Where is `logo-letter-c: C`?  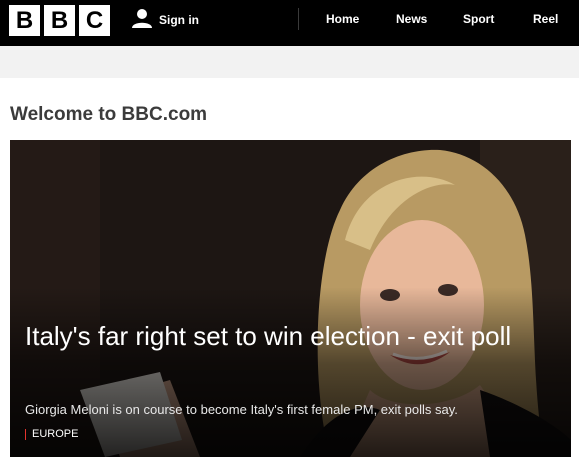
logo-letter-c: C is located at coordinates (94, 20).